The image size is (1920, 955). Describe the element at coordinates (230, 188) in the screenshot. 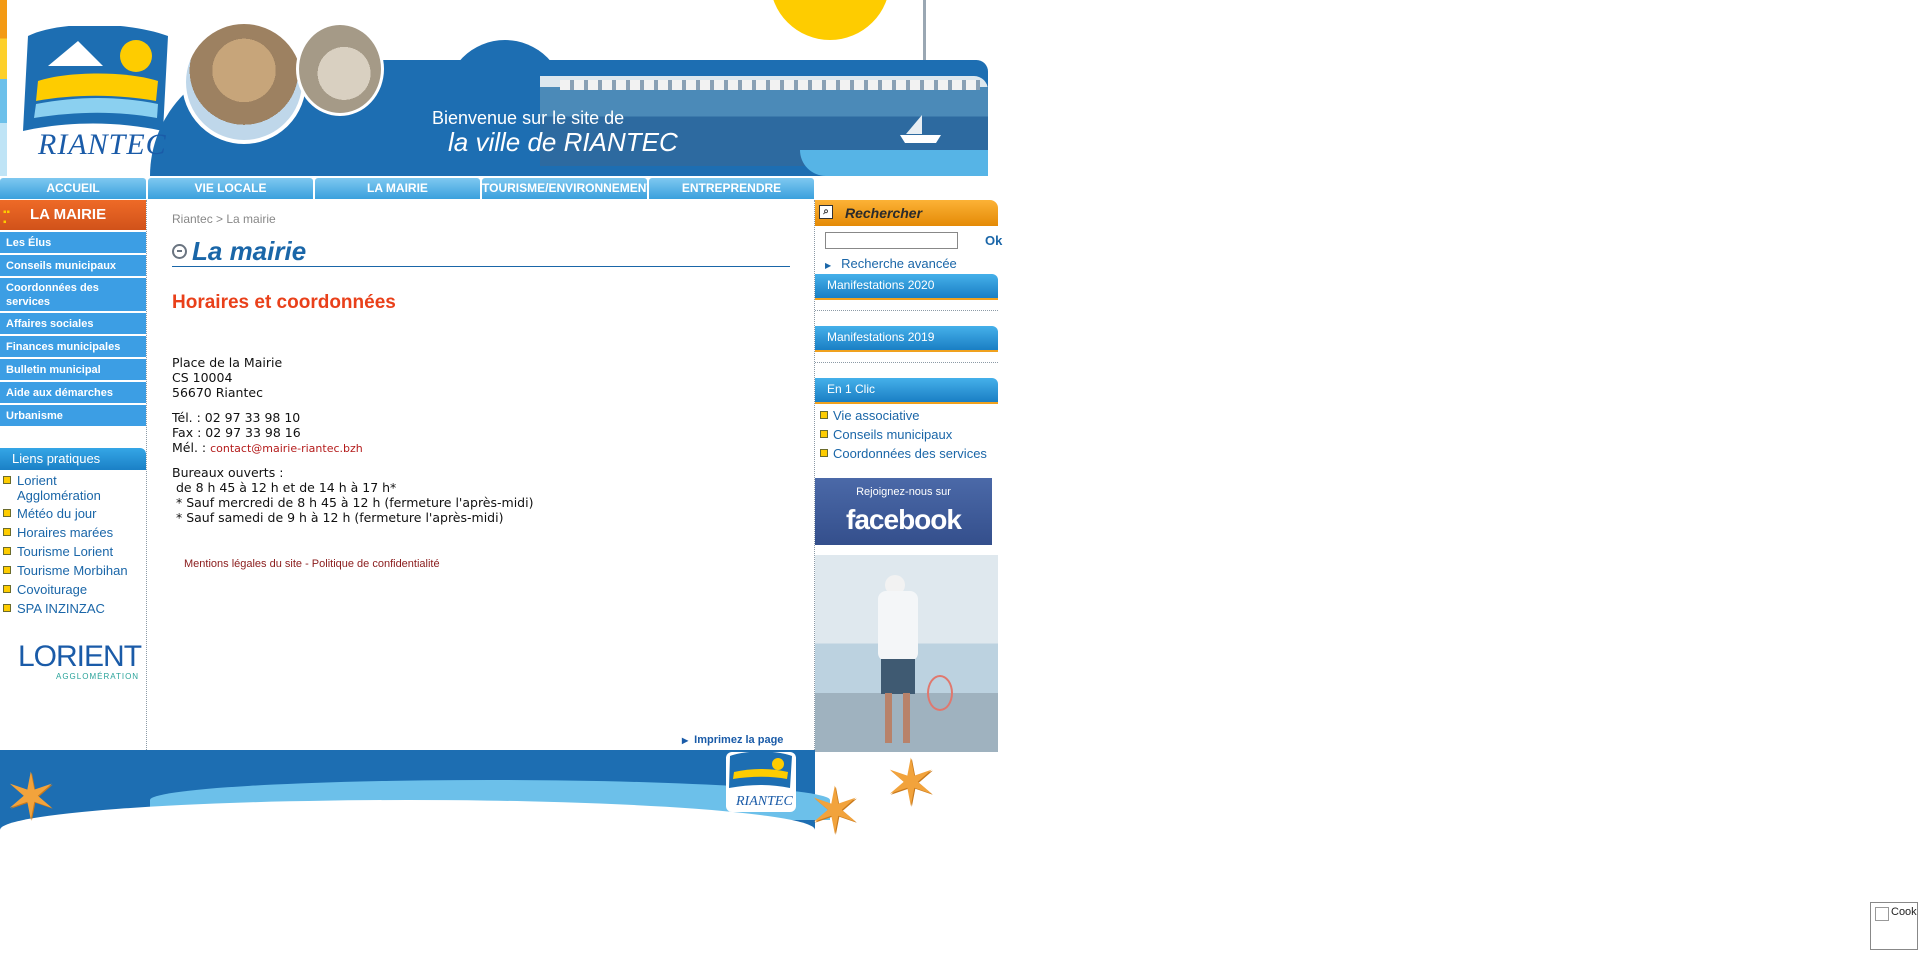

I see `nav-vie-locale: VIE LOCALE` at that location.